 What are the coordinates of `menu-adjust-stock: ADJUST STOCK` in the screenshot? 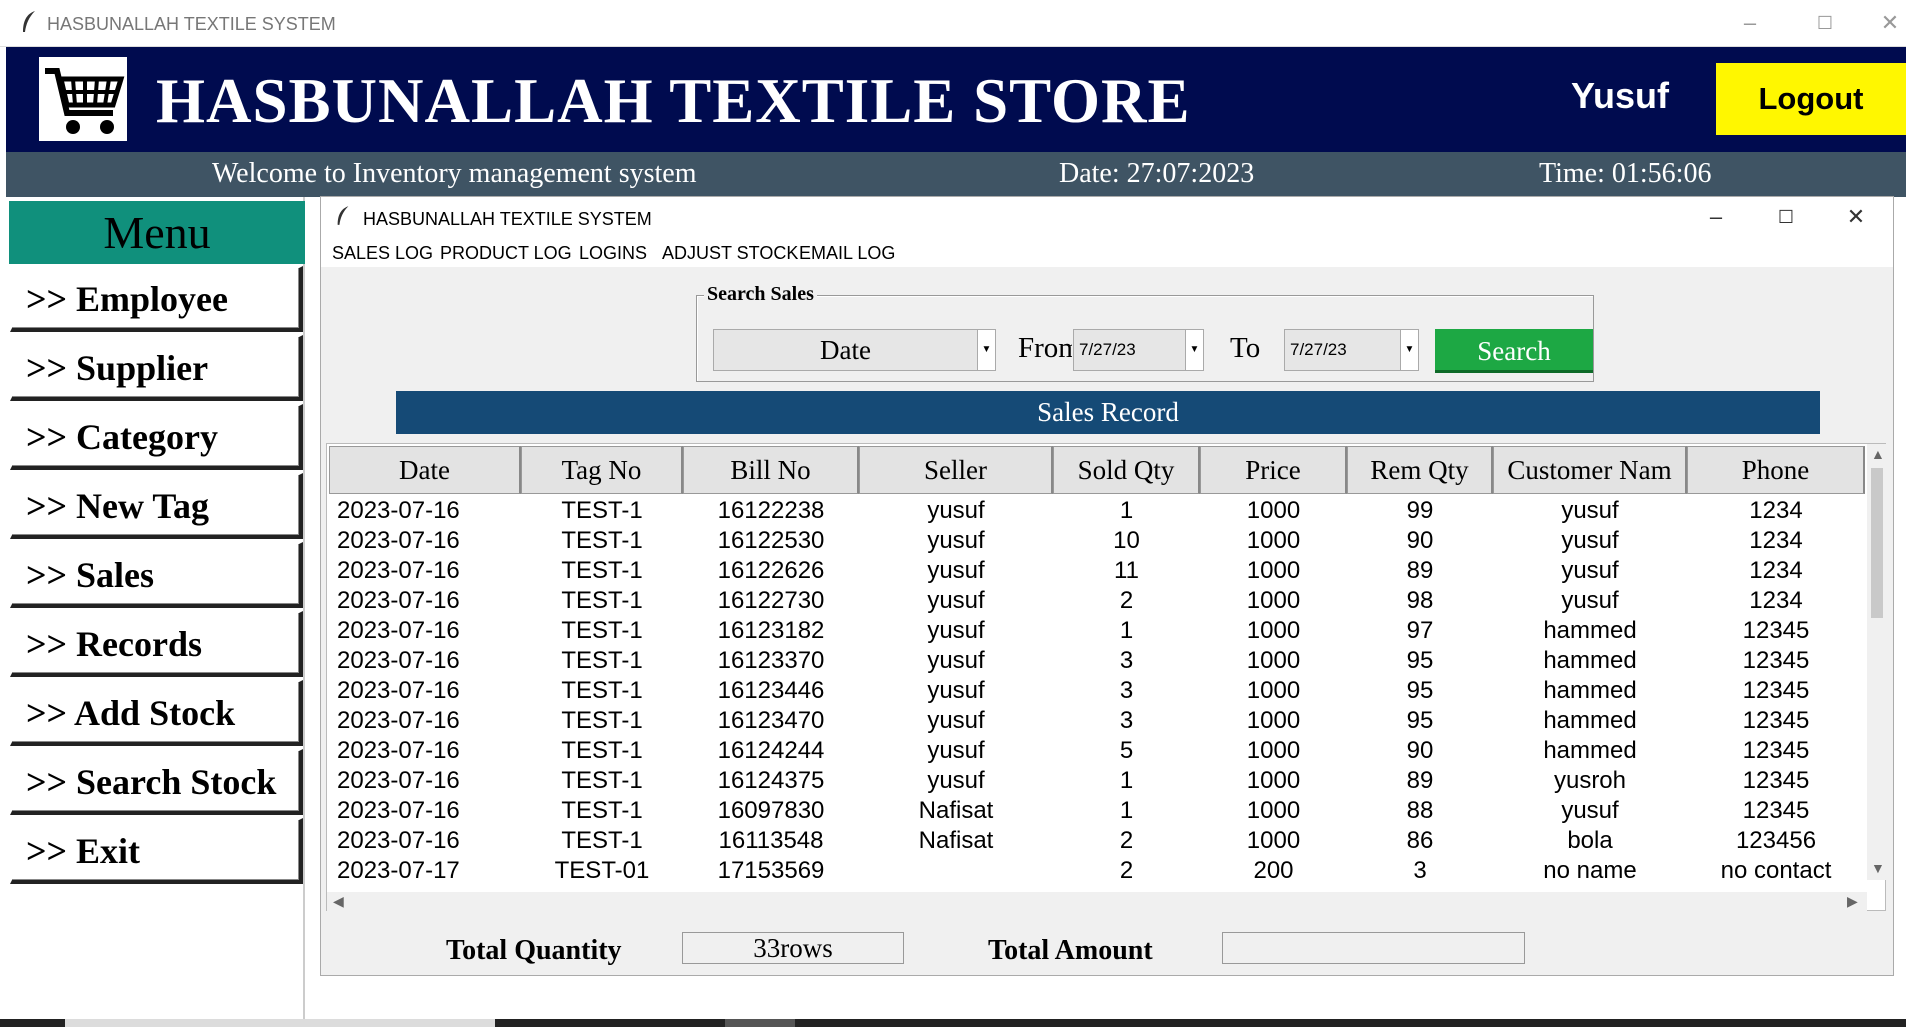 It's located at (730, 253).